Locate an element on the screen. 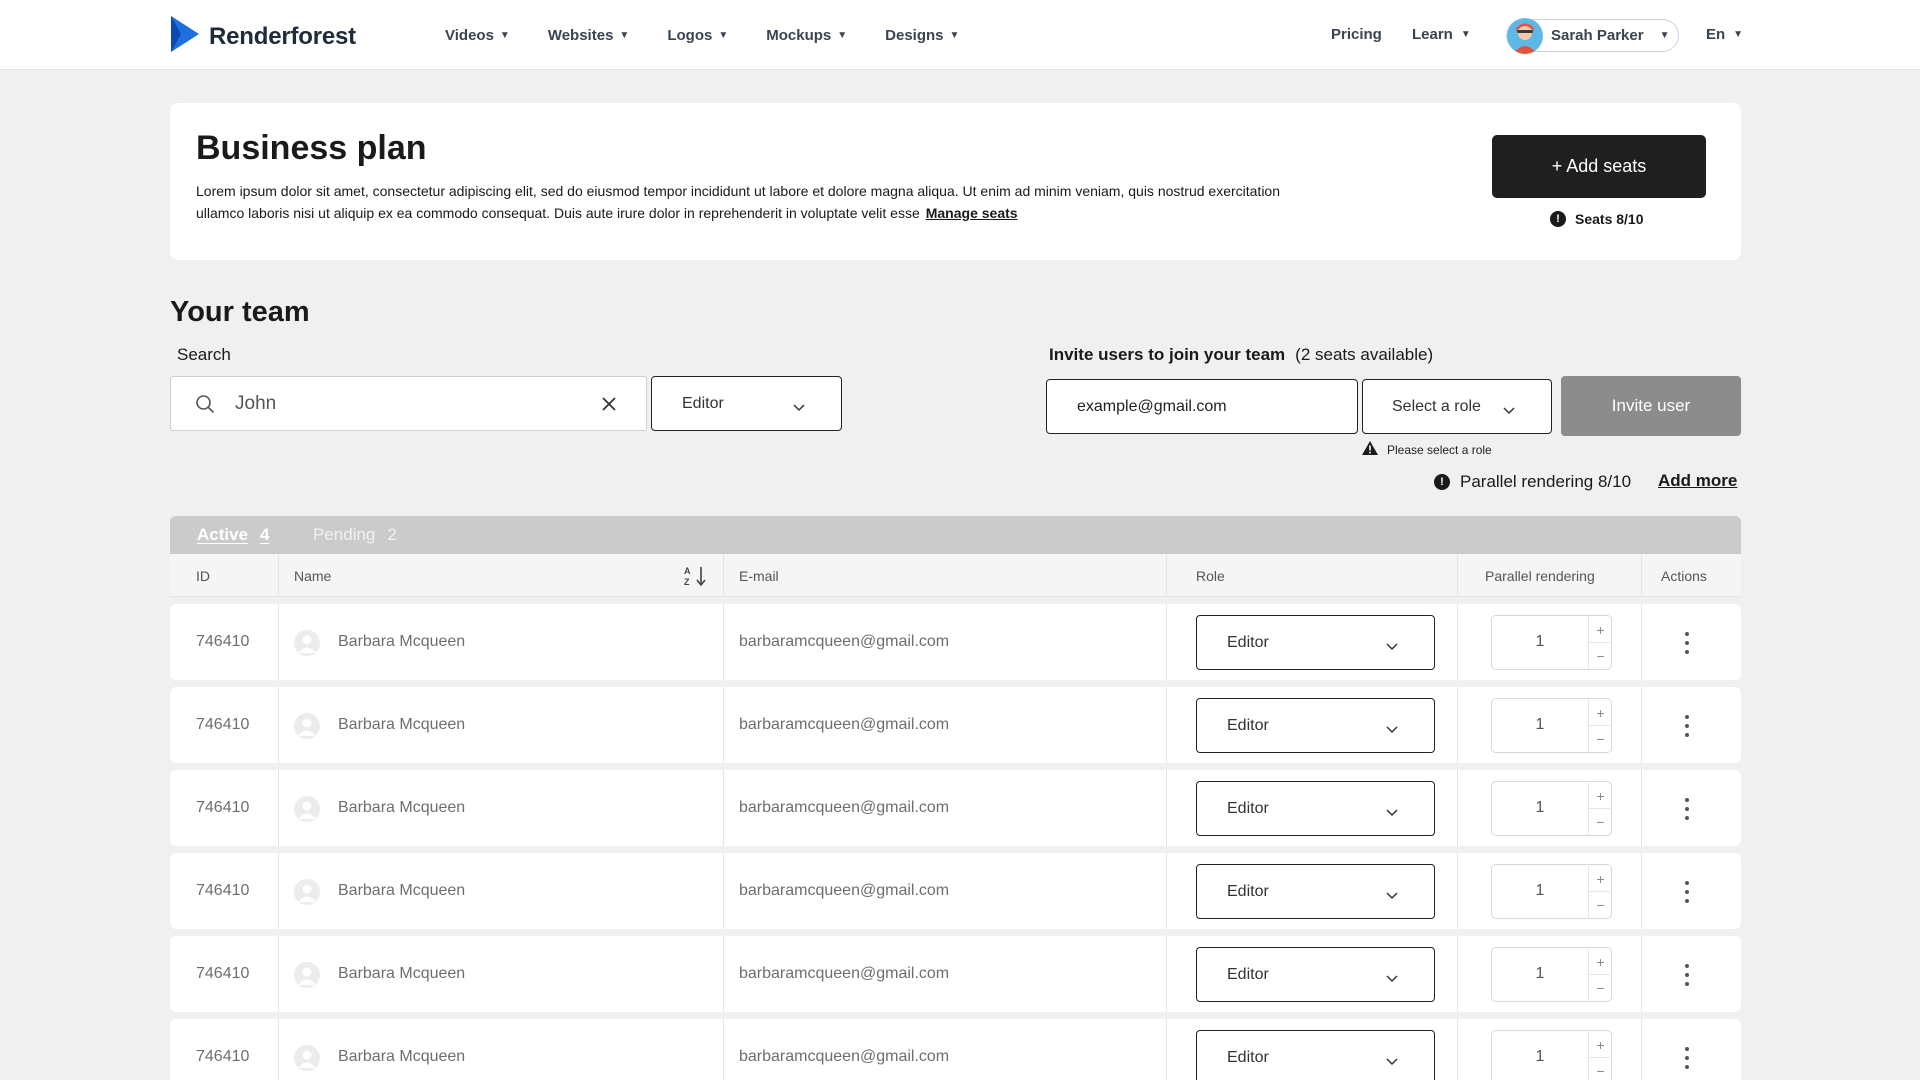 This screenshot has width=1920, height=1080. seats-count: Seats 8/10 is located at coordinates (1609, 219).